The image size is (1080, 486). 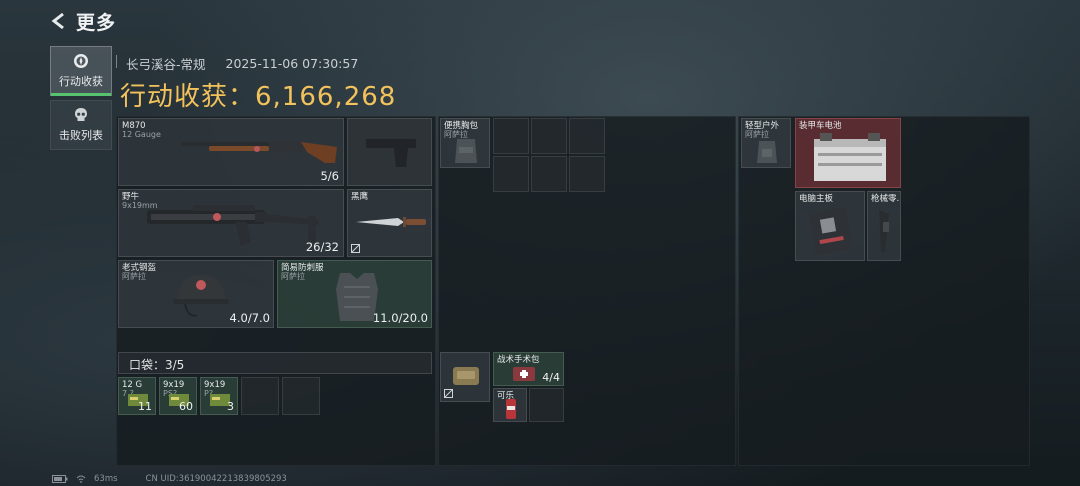 I want to click on battery-status-icon, so click(x=60, y=479).